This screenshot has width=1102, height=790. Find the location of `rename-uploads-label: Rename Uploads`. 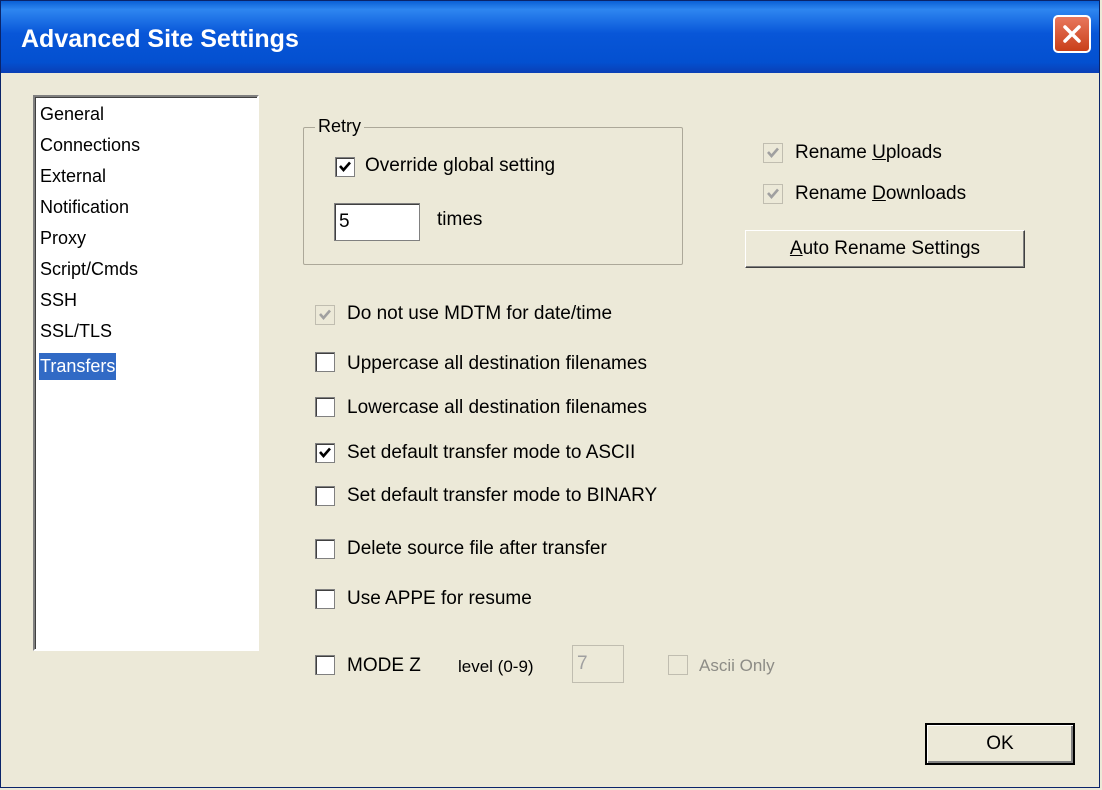

rename-uploads-label: Rename Uploads is located at coordinates (868, 152).